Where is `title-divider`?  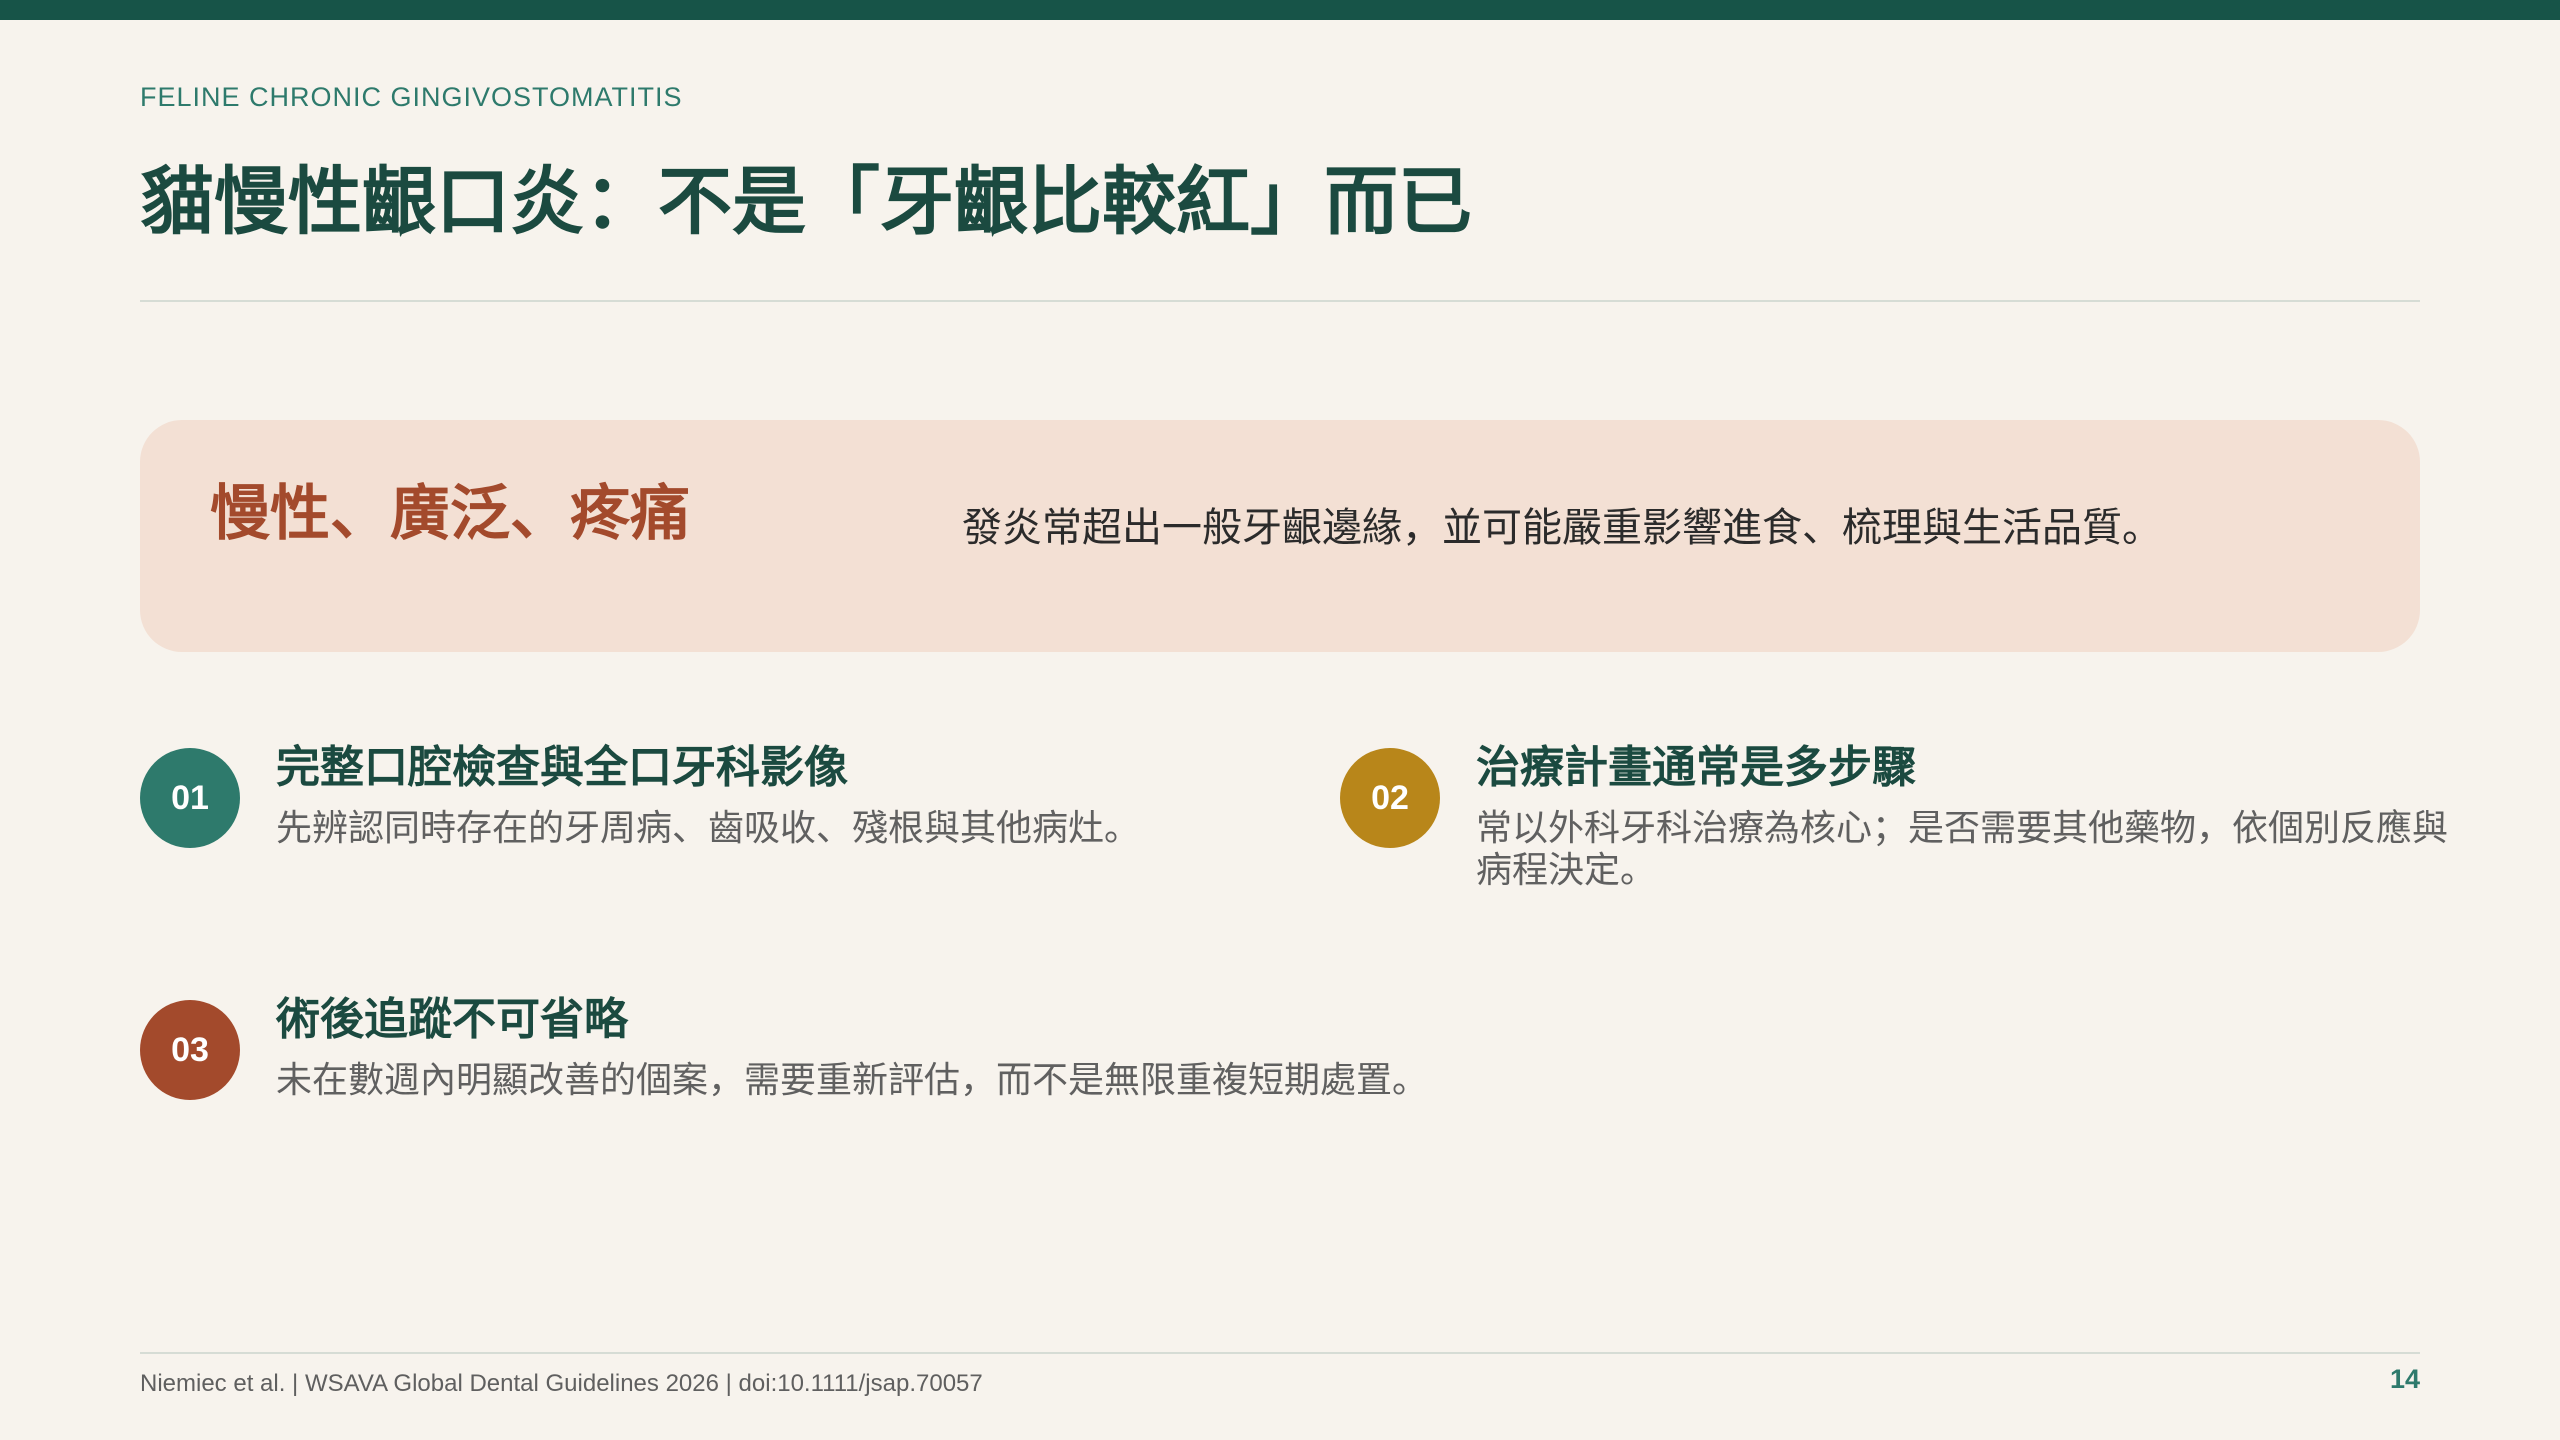 title-divider is located at coordinates (1280, 301).